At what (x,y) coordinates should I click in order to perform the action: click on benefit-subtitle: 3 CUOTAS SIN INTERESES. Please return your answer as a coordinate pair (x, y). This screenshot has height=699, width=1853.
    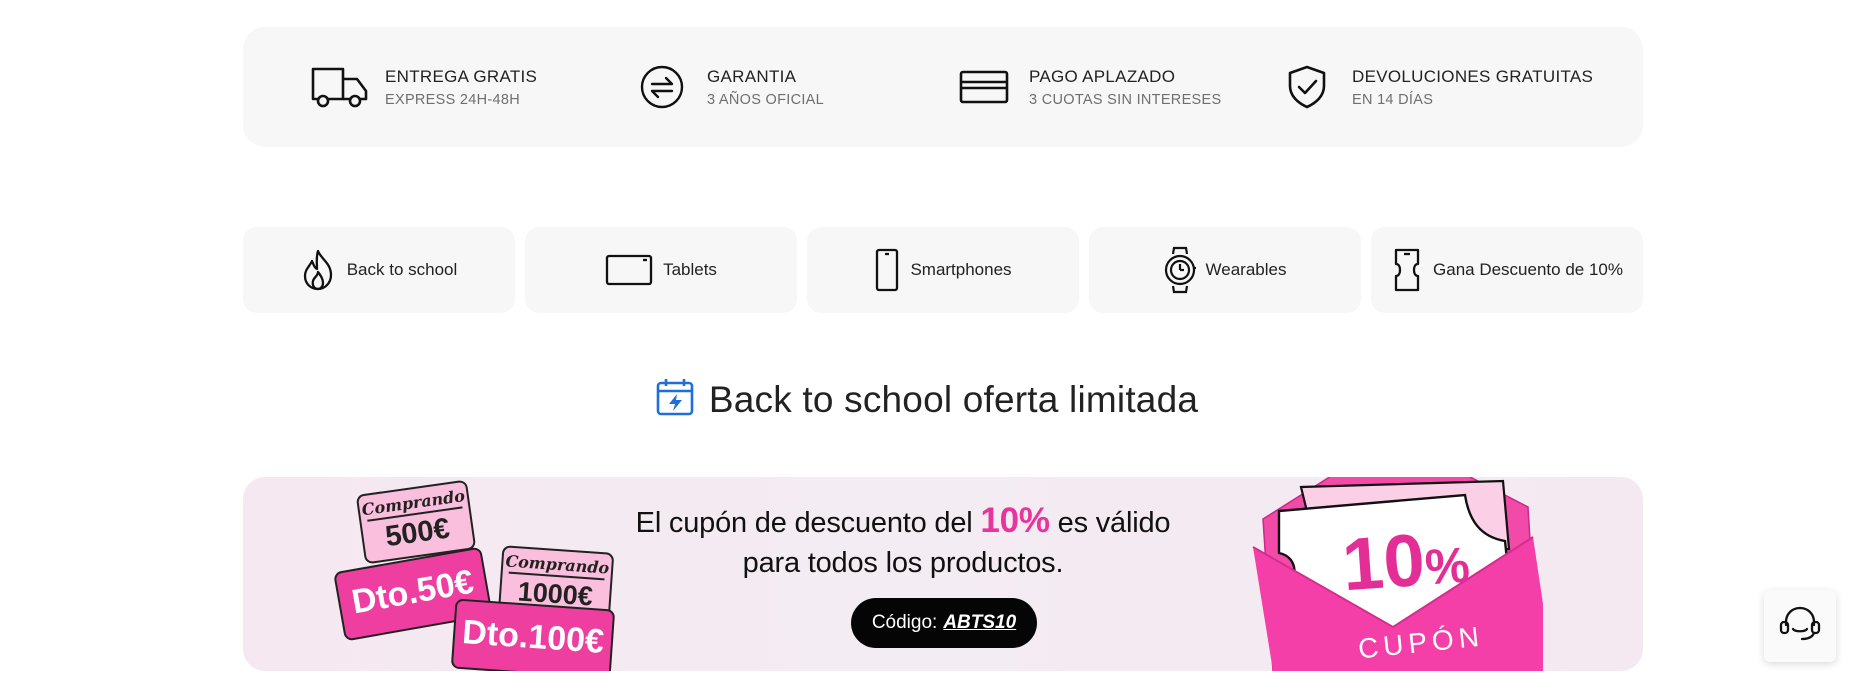
    Looking at the image, I should click on (1125, 100).